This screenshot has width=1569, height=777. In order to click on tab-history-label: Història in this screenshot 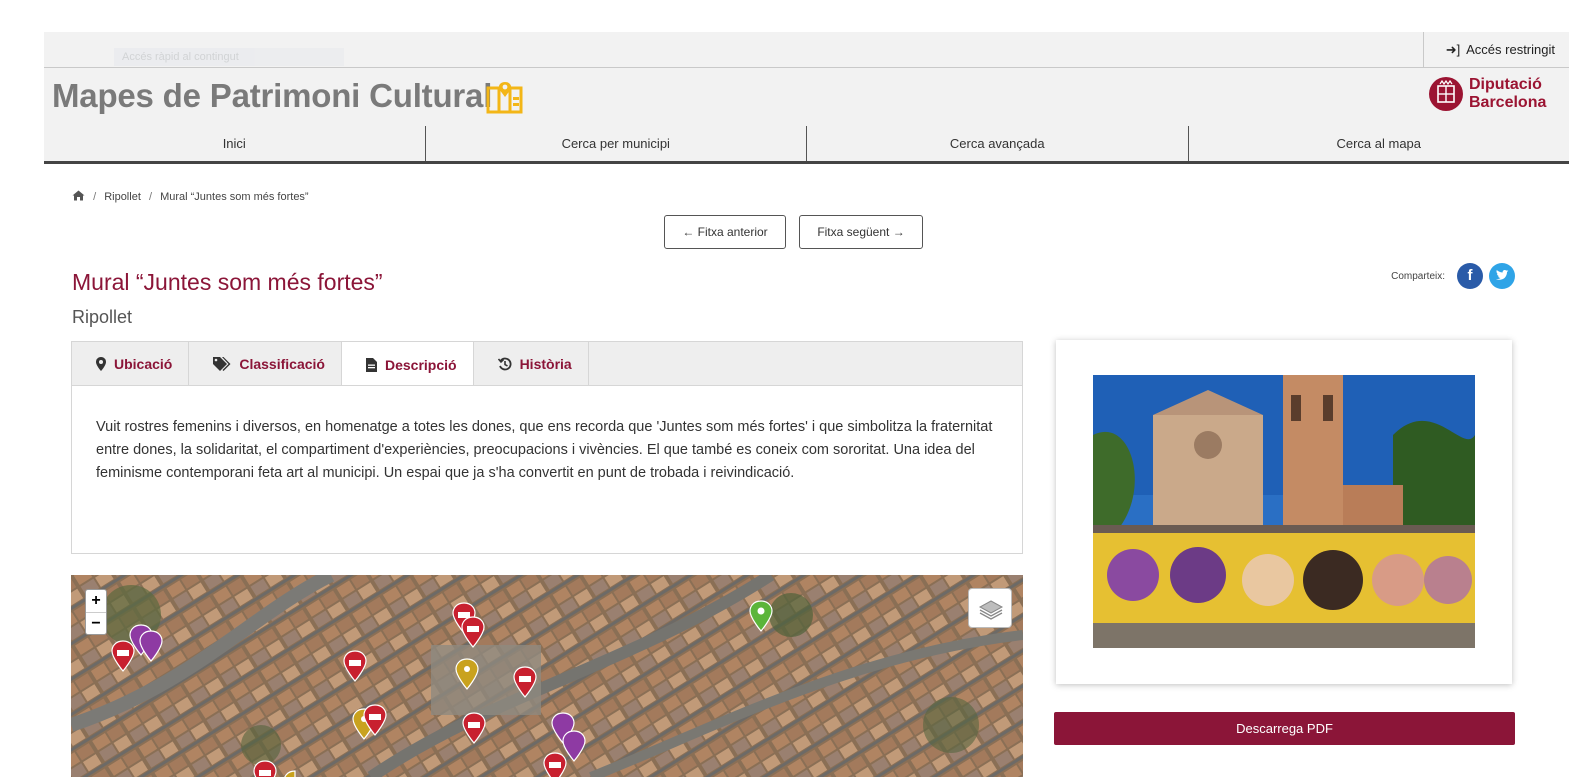, I will do `click(545, 364)`.